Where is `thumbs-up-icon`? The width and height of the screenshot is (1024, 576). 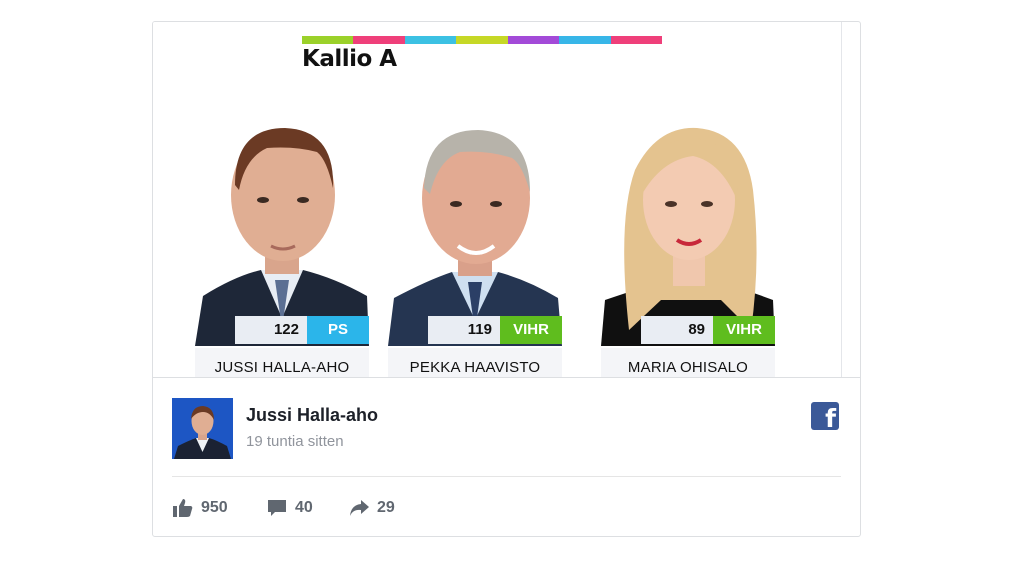
thumbs-up-icon is located at coordinates (183, 508).